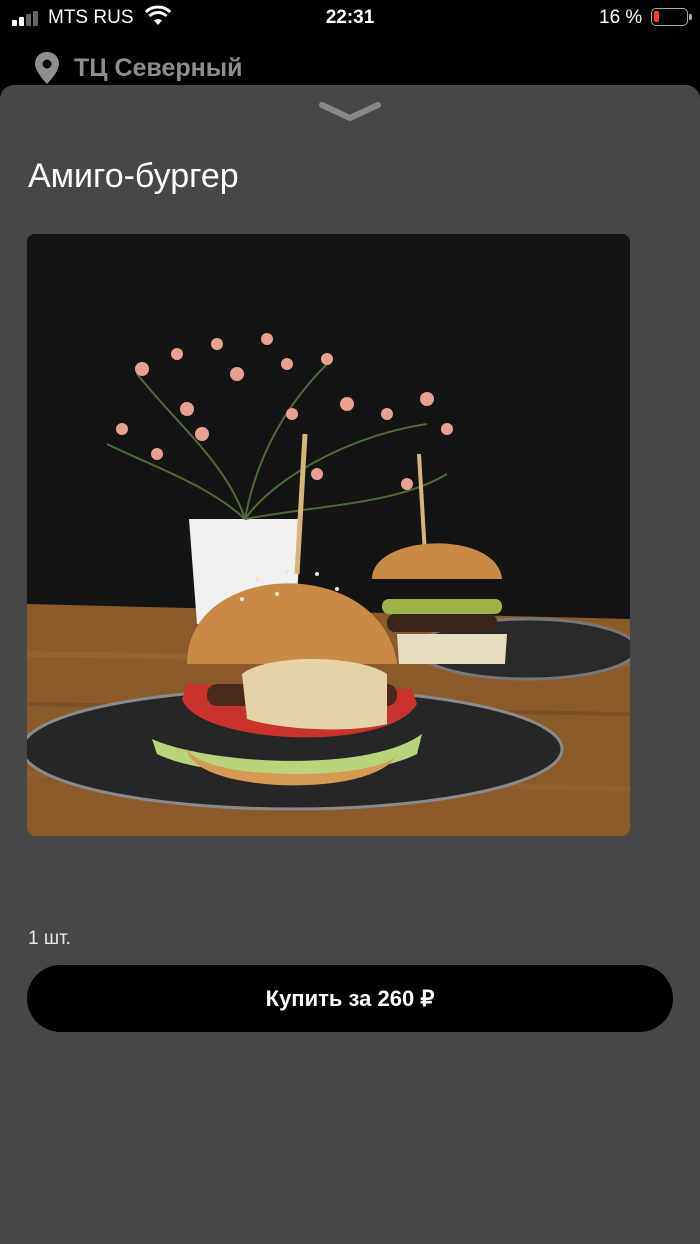  Describe the element at coordinates (350, 112) in the screenshot. I see `chevron-down-icon` at that location.